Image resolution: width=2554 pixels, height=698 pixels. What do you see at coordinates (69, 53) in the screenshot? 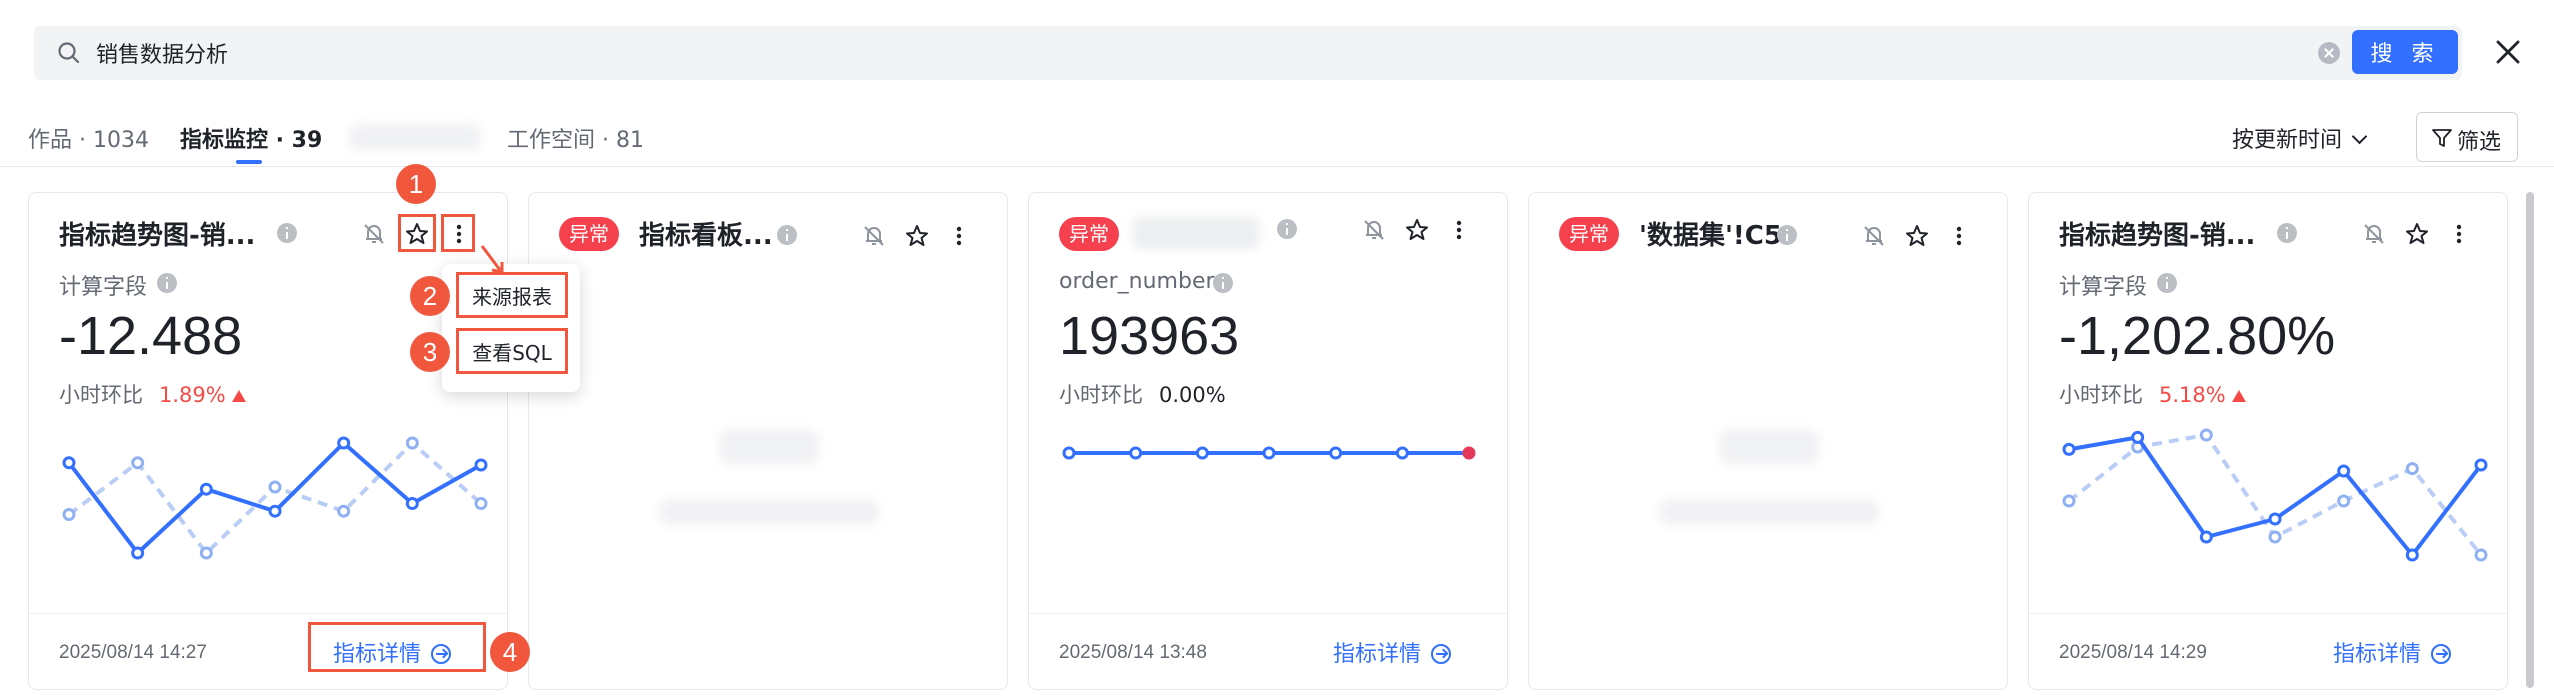
I see `search-icon` at bounding box center [69, 53].